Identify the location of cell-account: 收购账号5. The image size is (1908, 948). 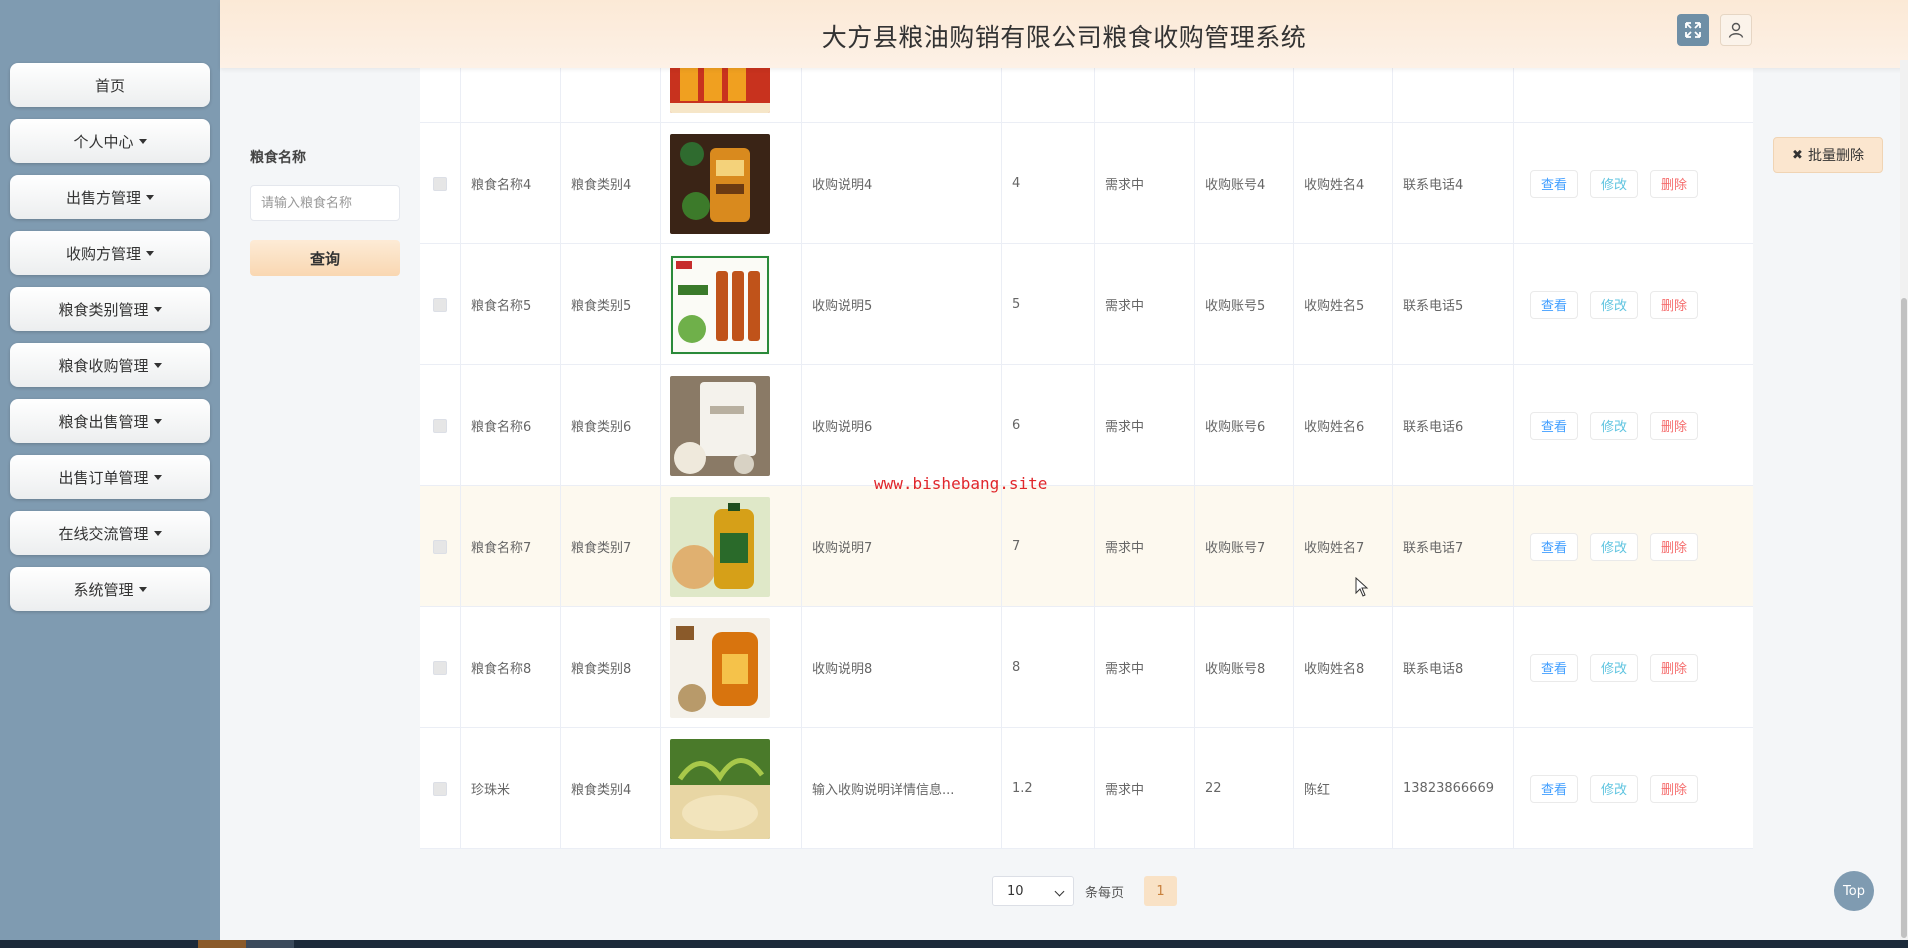
(1244, 304).